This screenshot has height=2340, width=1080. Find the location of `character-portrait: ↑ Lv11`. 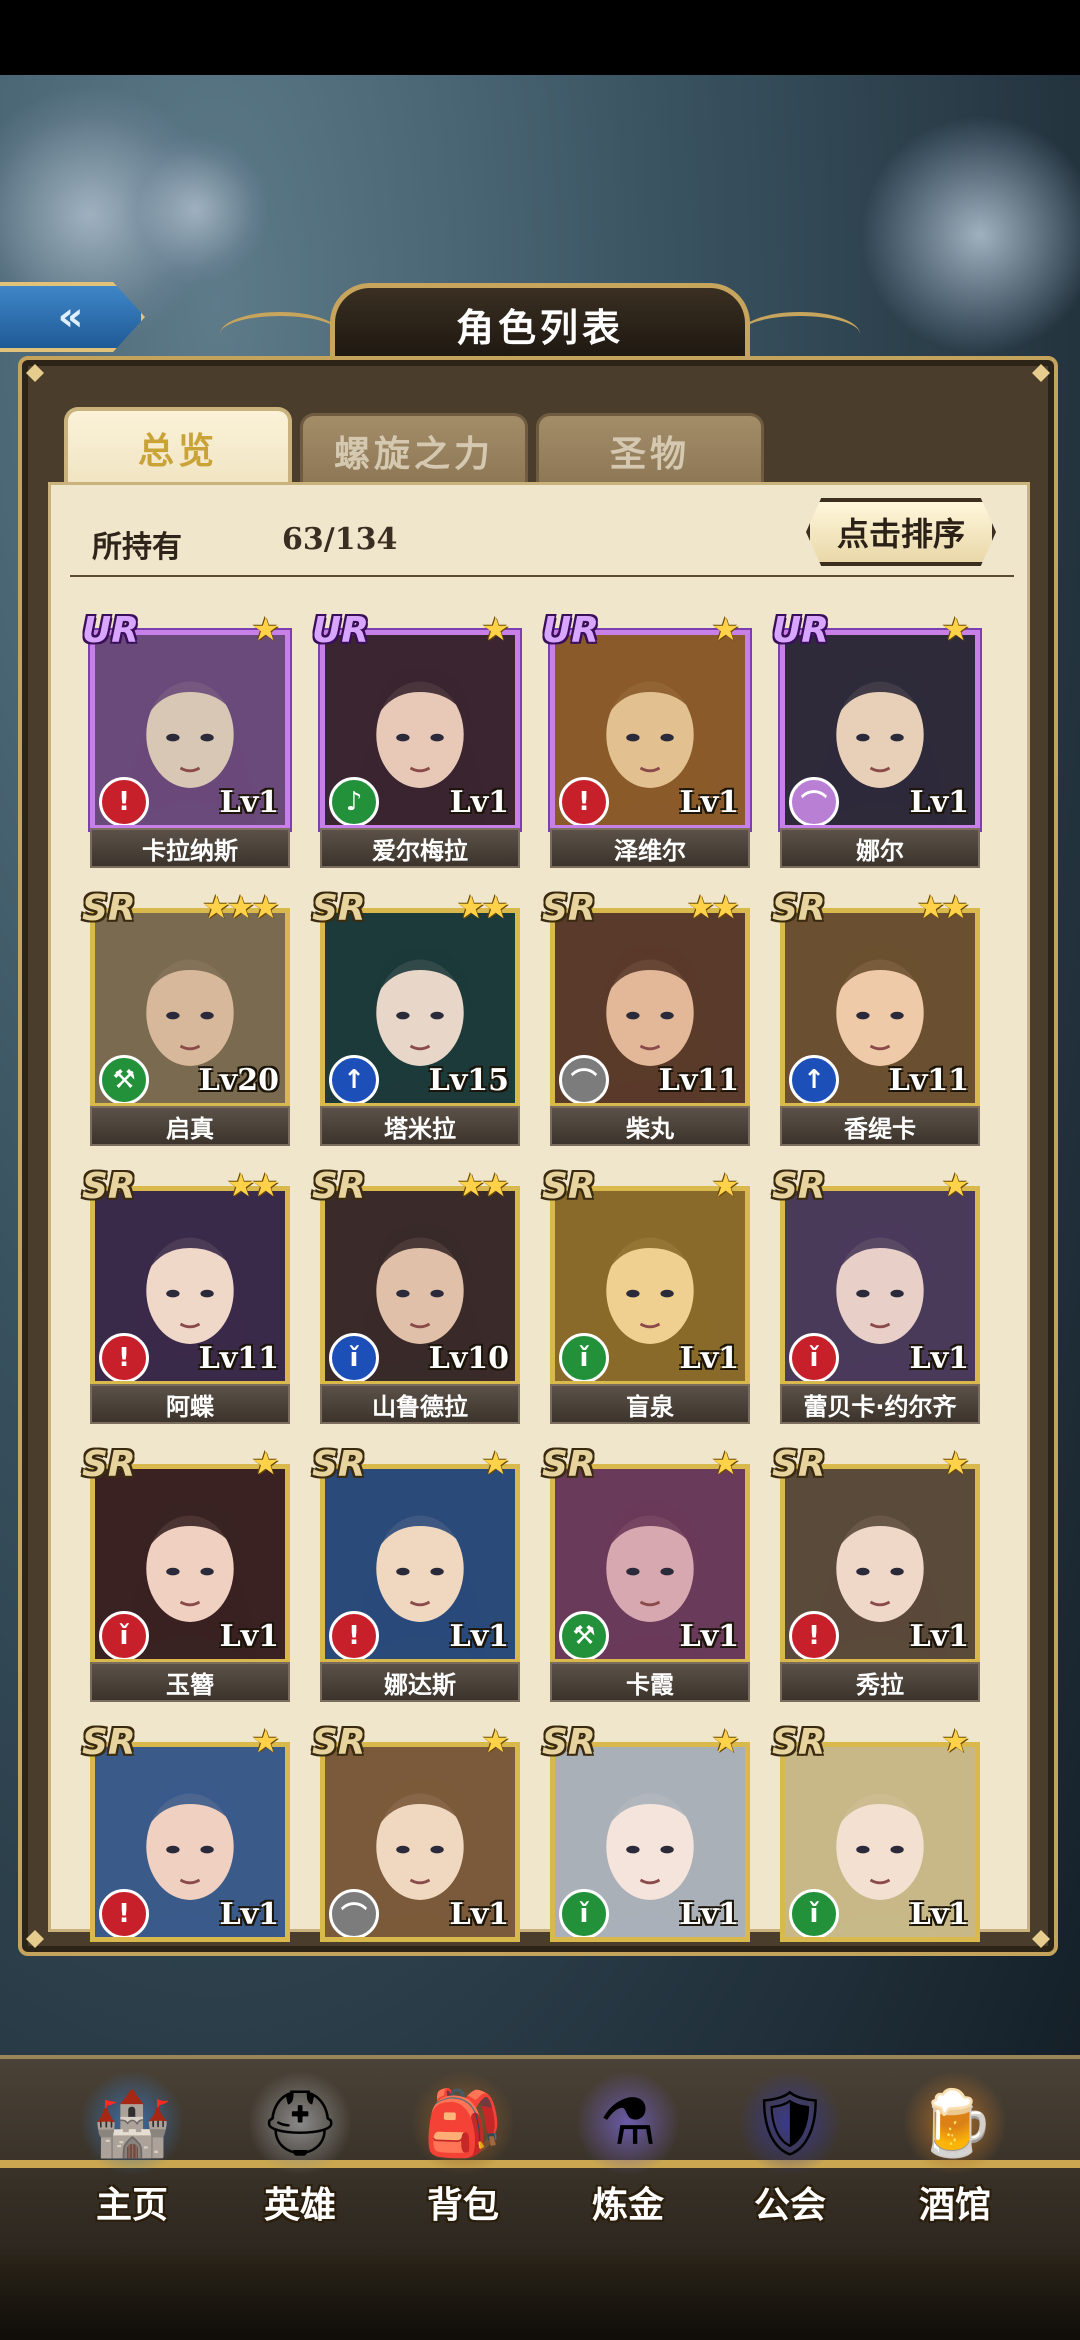

character-portrait: ↑ Lv11 is located at coordinates (880, 1008).